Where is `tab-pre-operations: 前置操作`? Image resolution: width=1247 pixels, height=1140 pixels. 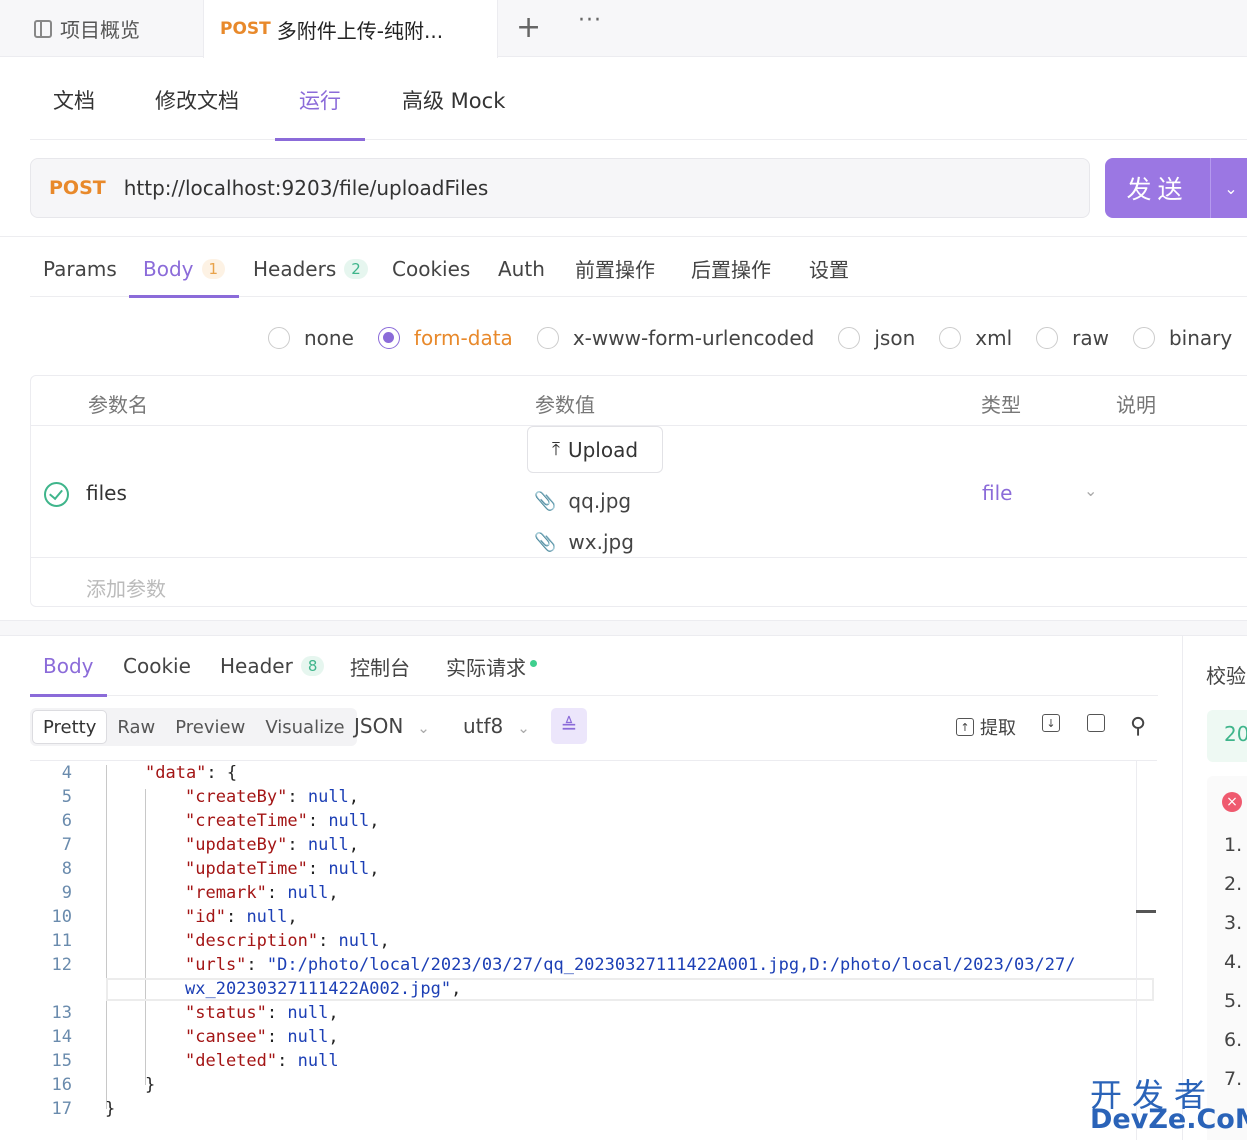
tab-pre-operations: 前置操作 is located at coordinates (615, 268).